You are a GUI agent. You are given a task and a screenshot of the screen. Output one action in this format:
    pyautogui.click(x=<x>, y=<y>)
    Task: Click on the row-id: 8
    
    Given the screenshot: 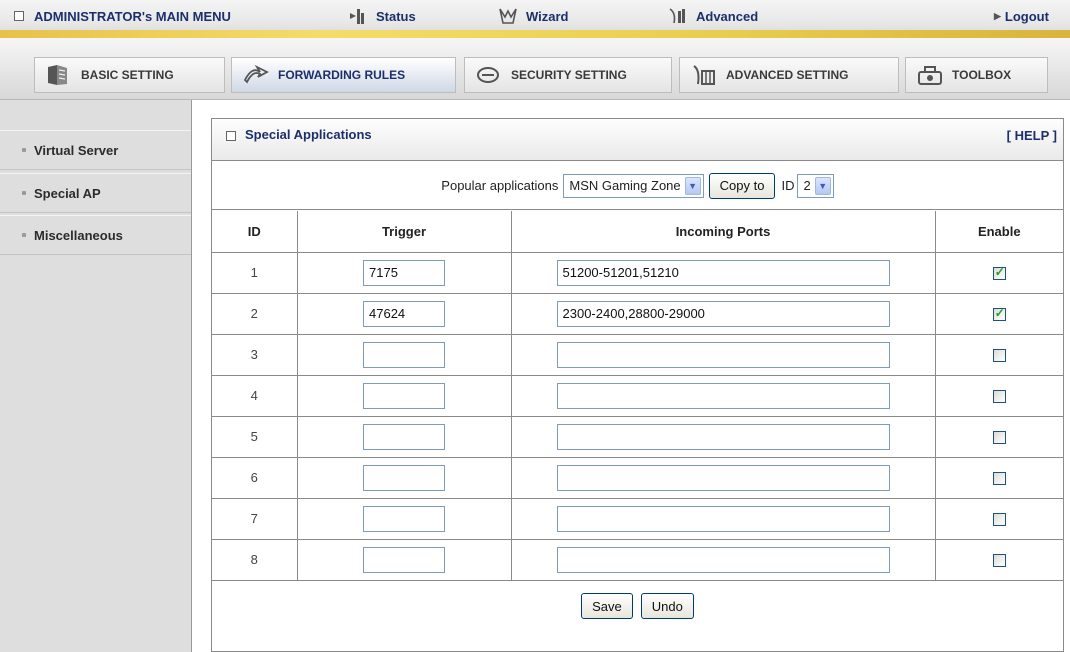 What is the action you would take?
    pyautogui.click(x=255, y=559)
    